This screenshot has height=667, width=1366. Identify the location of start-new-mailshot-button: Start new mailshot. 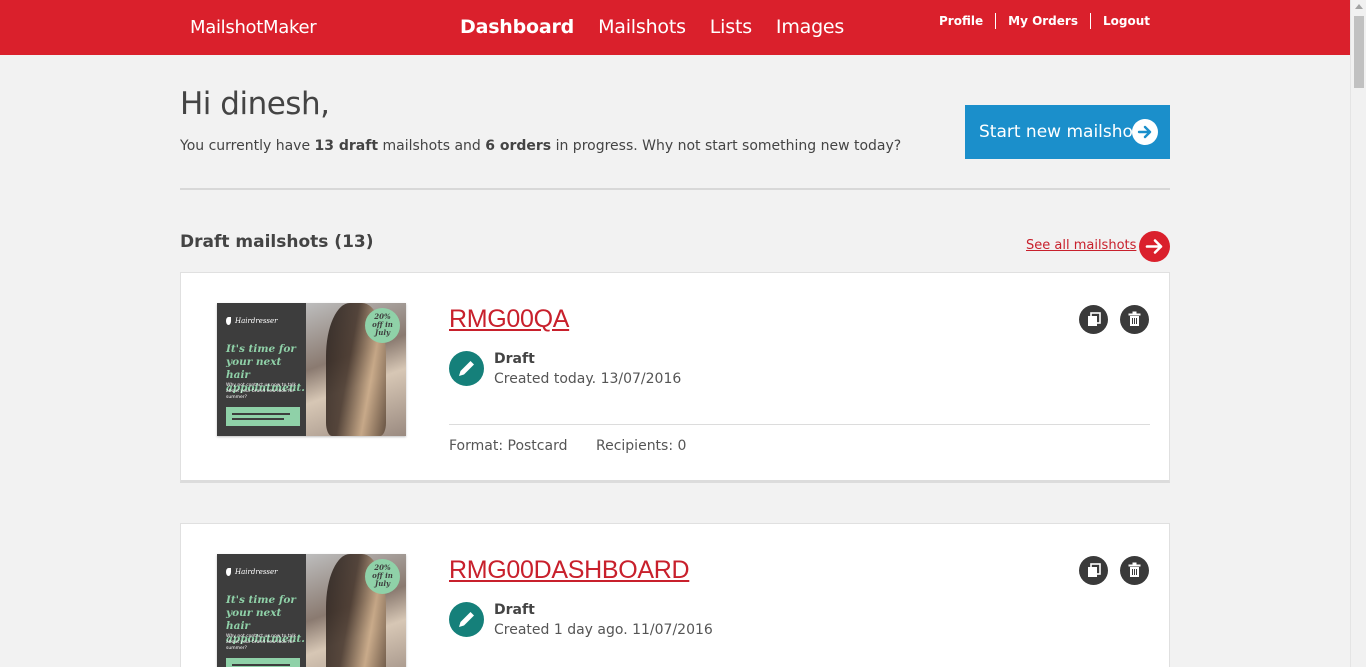
(1067, 132).